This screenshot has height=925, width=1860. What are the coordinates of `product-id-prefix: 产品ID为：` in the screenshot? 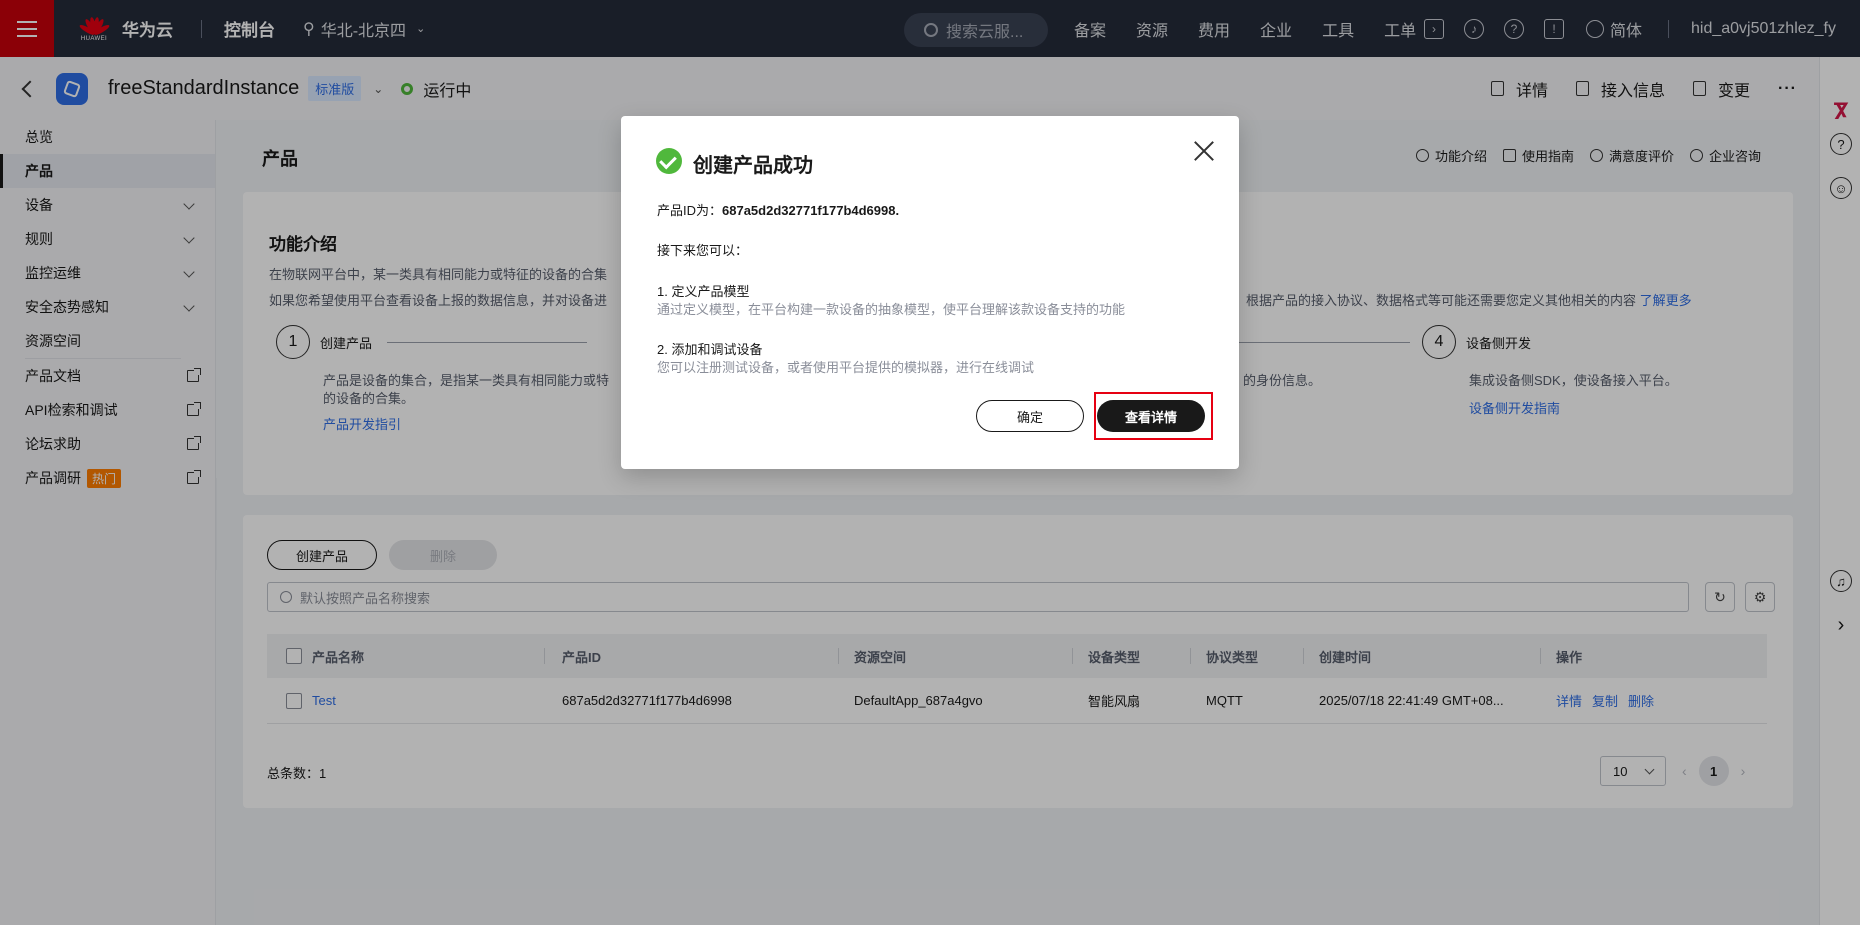 It's located at (690, 210).